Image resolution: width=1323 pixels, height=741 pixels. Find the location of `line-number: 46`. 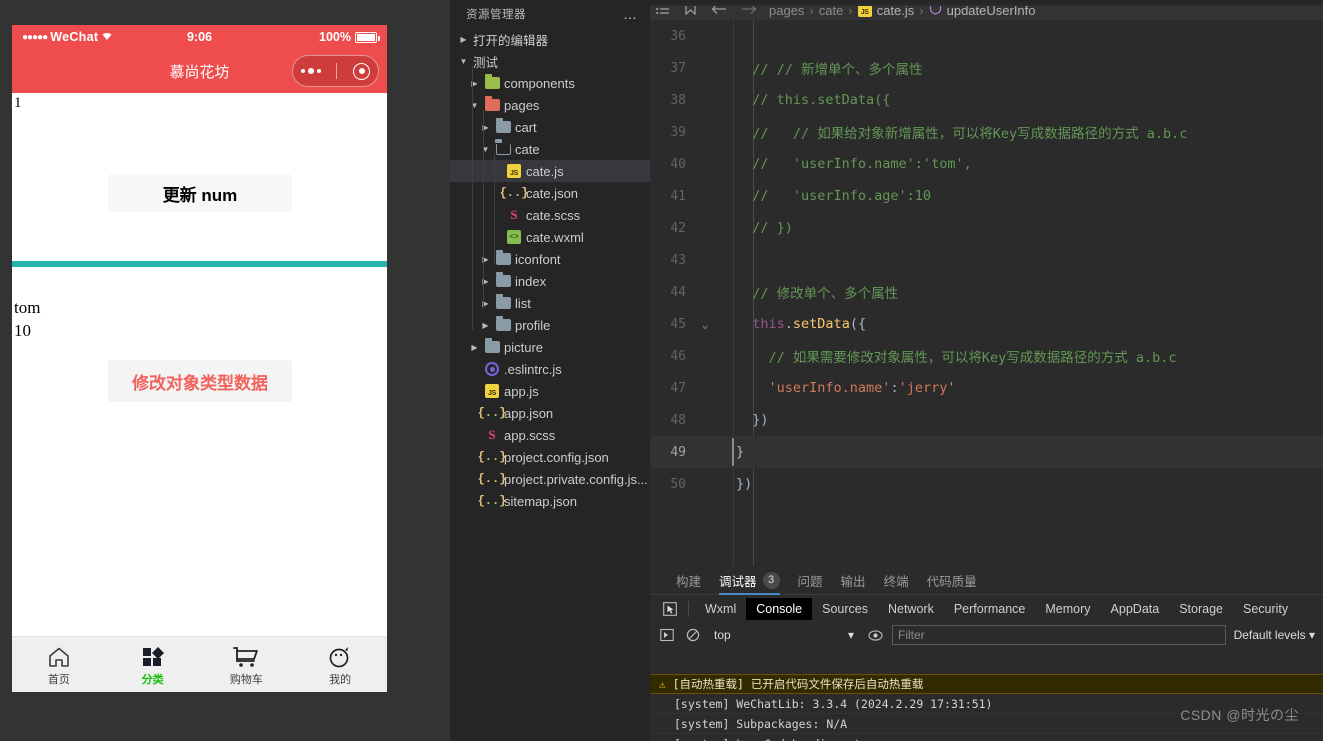

line-number: 46 is located at coordinates (678, 356).